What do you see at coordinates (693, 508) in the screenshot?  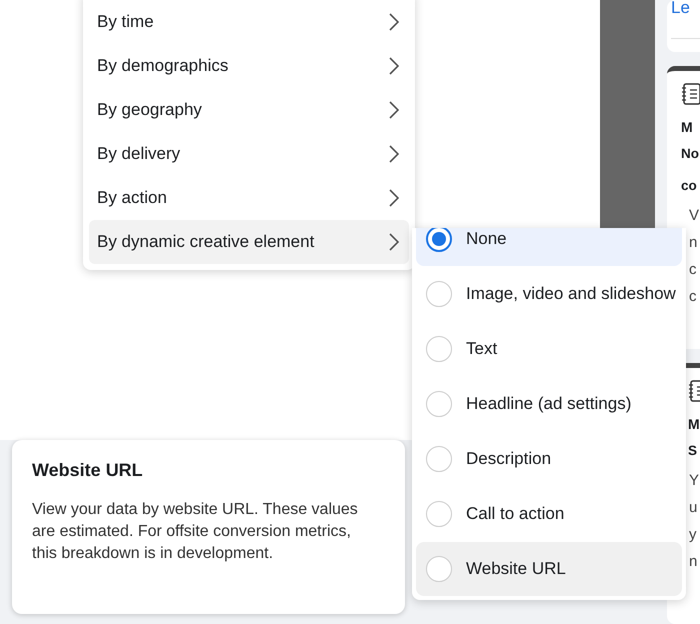 I see `card-text: u` at bounding box center [693, 508].